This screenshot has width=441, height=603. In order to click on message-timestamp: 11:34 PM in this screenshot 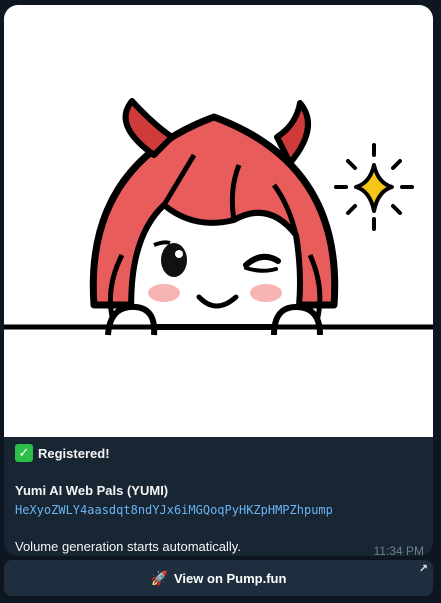, I will do `click(398, 550)`.